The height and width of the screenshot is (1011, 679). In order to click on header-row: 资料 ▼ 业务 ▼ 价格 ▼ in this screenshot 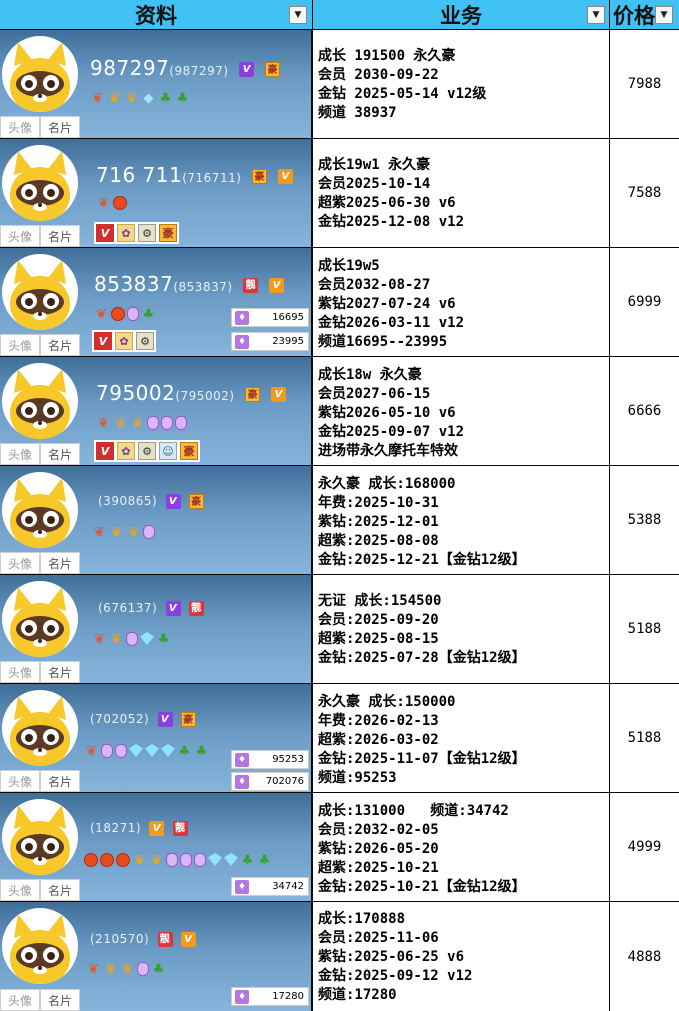, I will do `click(339, 15)`.